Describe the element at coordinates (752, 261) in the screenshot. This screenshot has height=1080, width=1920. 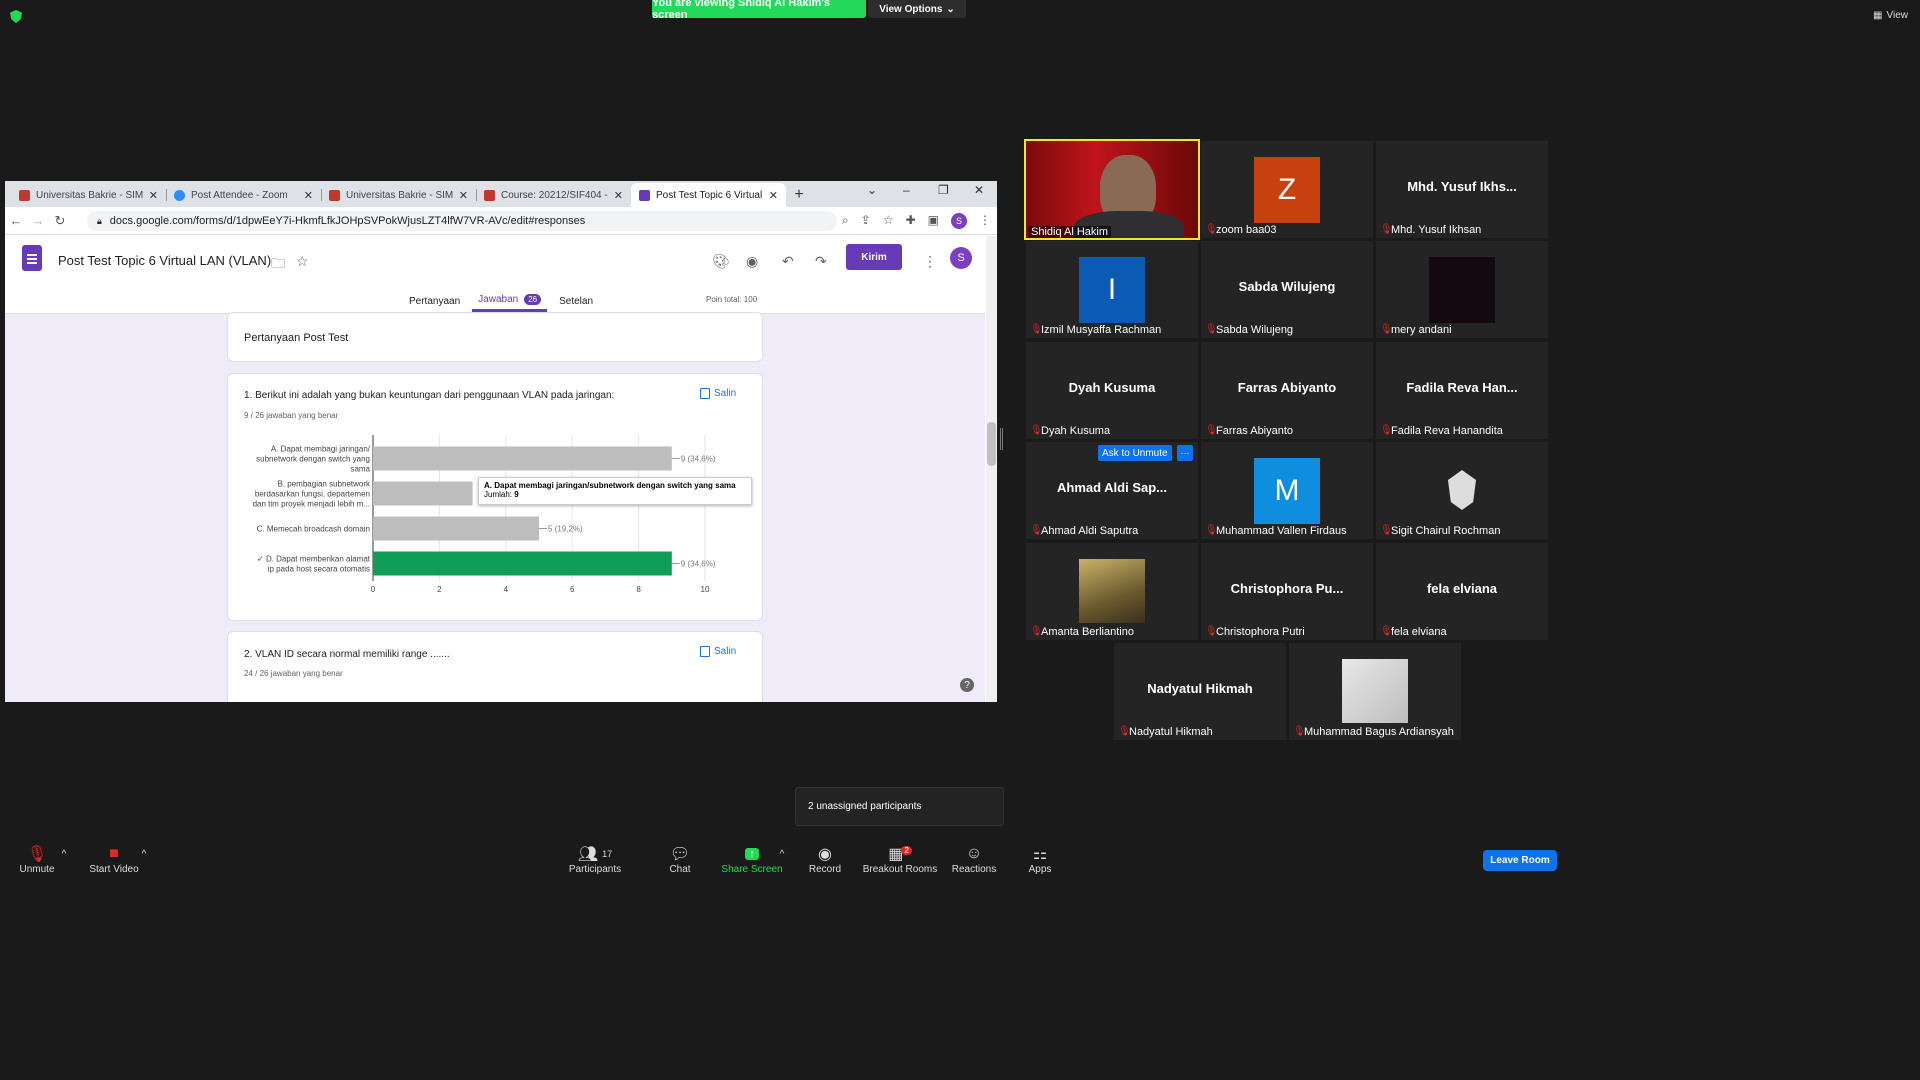
I see `preview-eye-icon: ◉` at that location.